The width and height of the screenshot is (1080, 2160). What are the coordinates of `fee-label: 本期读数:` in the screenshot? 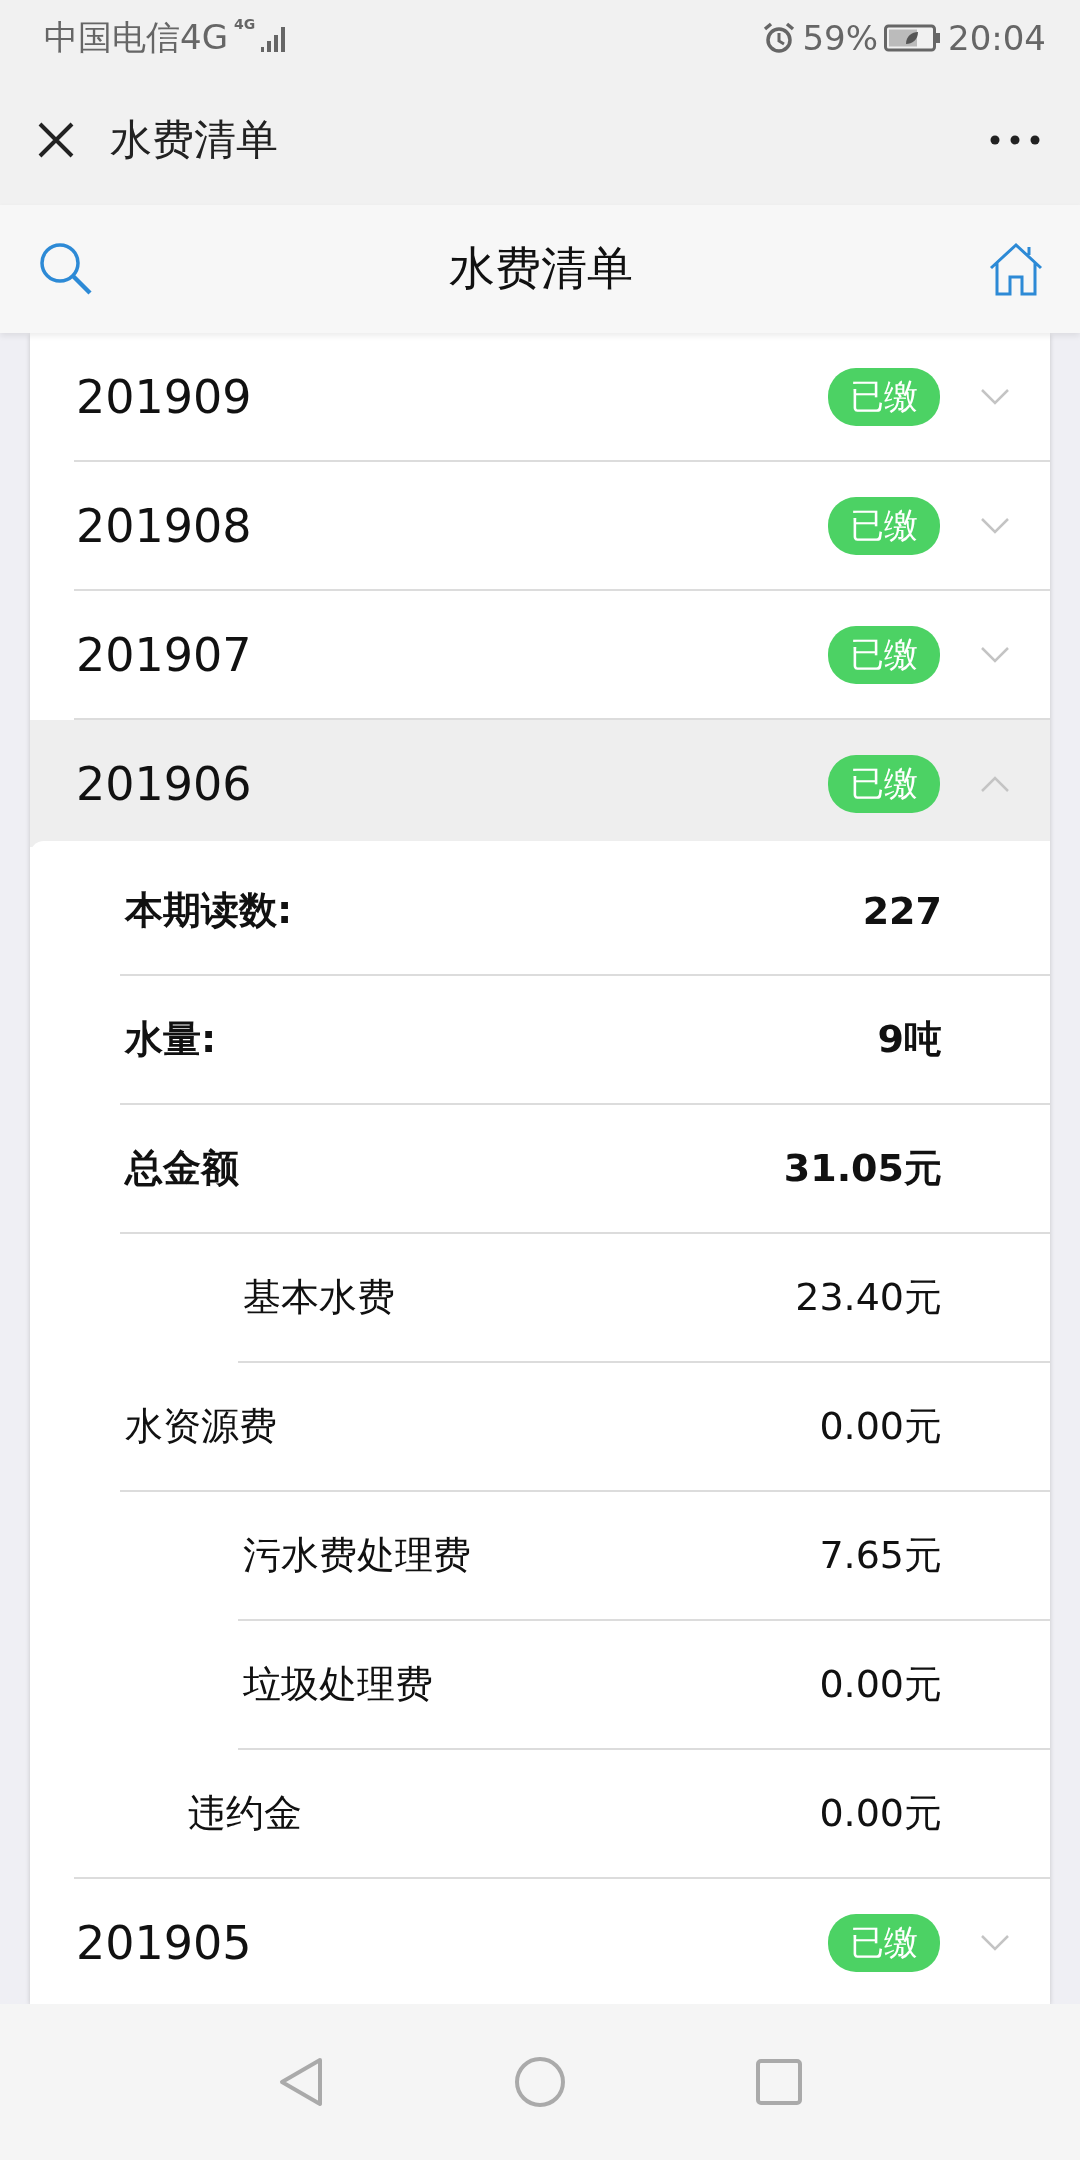 It's located at (209, 910).